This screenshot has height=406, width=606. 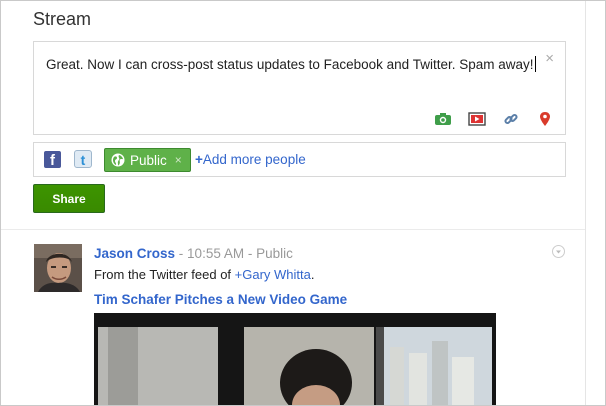 I want to click on mention-link: +Gary Whitta, so click(x=273, y=274).